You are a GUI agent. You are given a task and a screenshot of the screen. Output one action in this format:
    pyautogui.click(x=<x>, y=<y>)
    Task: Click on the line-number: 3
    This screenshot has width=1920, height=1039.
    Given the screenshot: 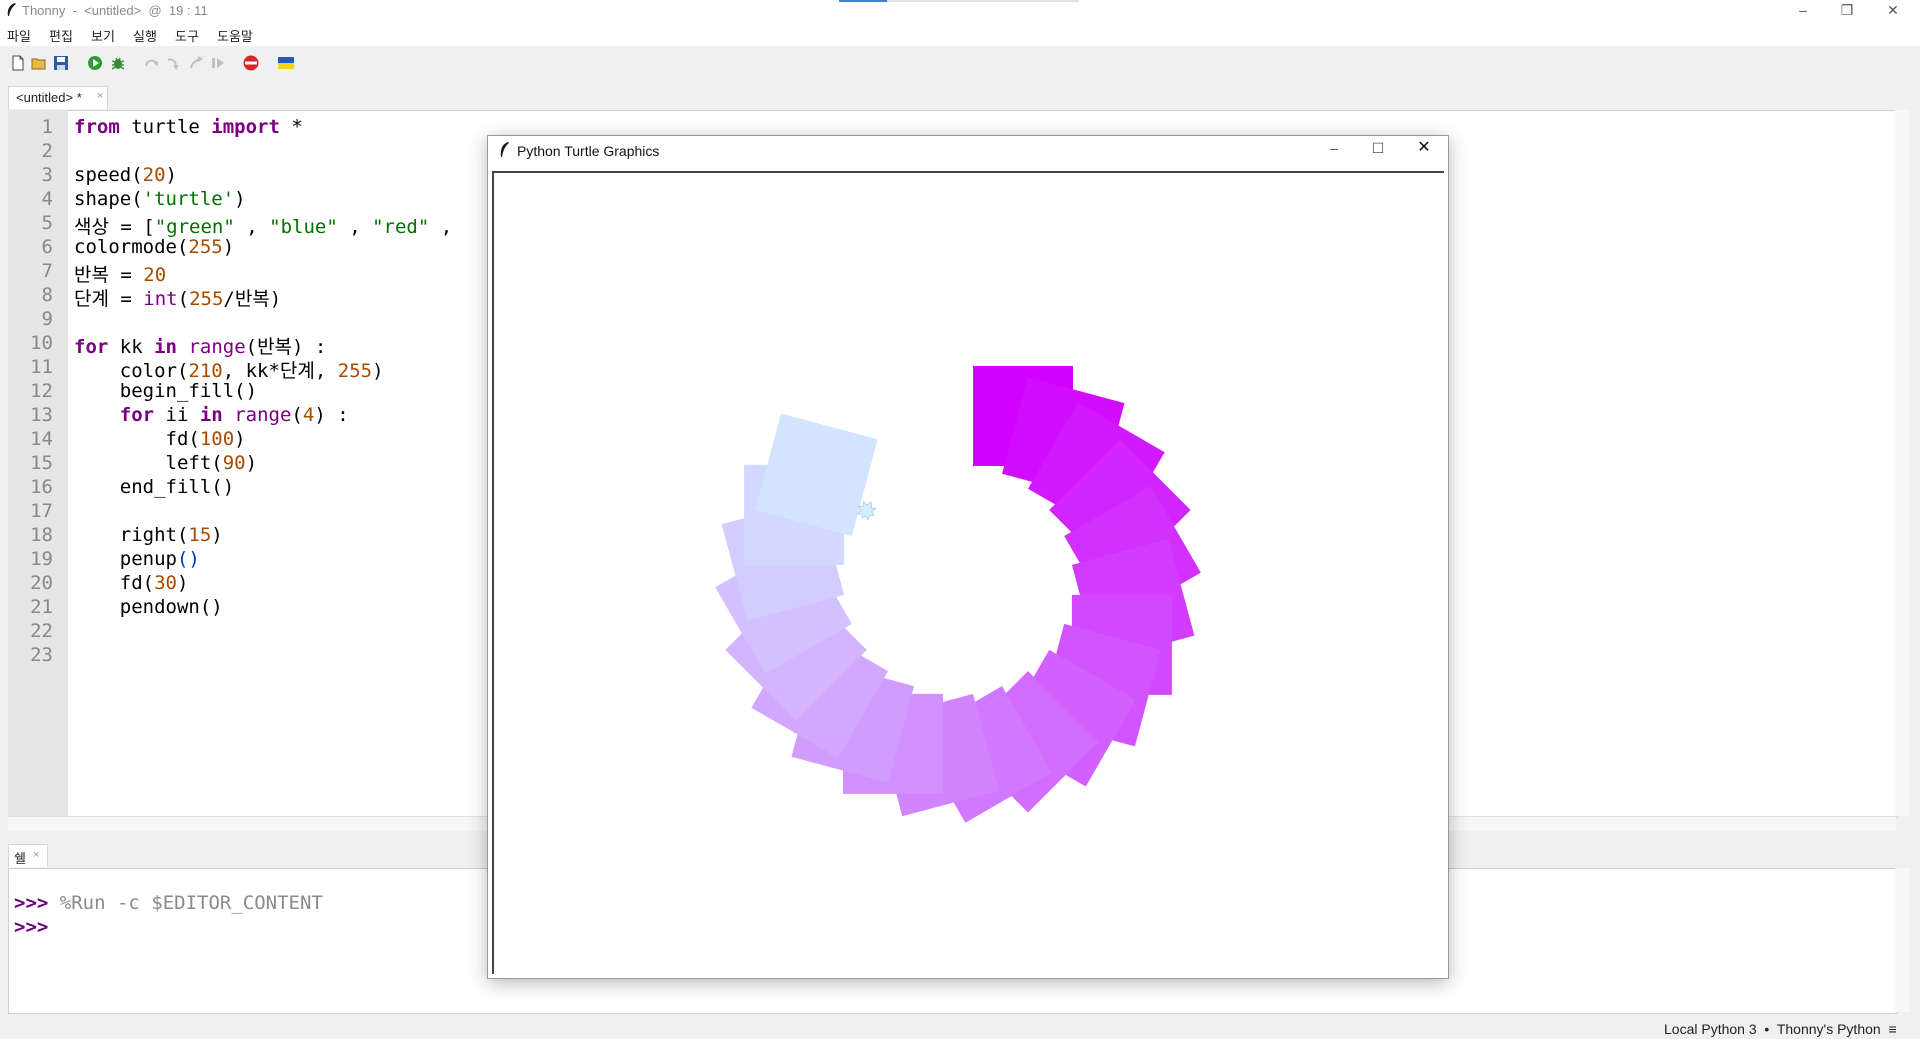 What is the action you would take?
    pyautogui.click(x=47, y=175)
    